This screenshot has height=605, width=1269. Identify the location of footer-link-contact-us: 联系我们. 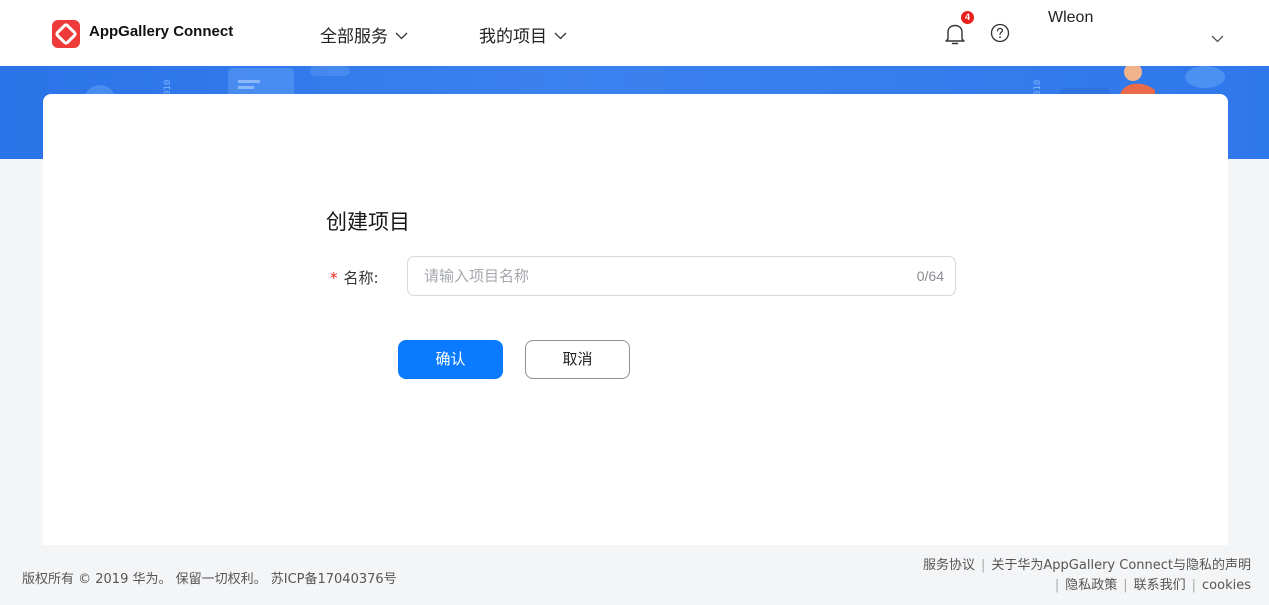
(1160, 585).